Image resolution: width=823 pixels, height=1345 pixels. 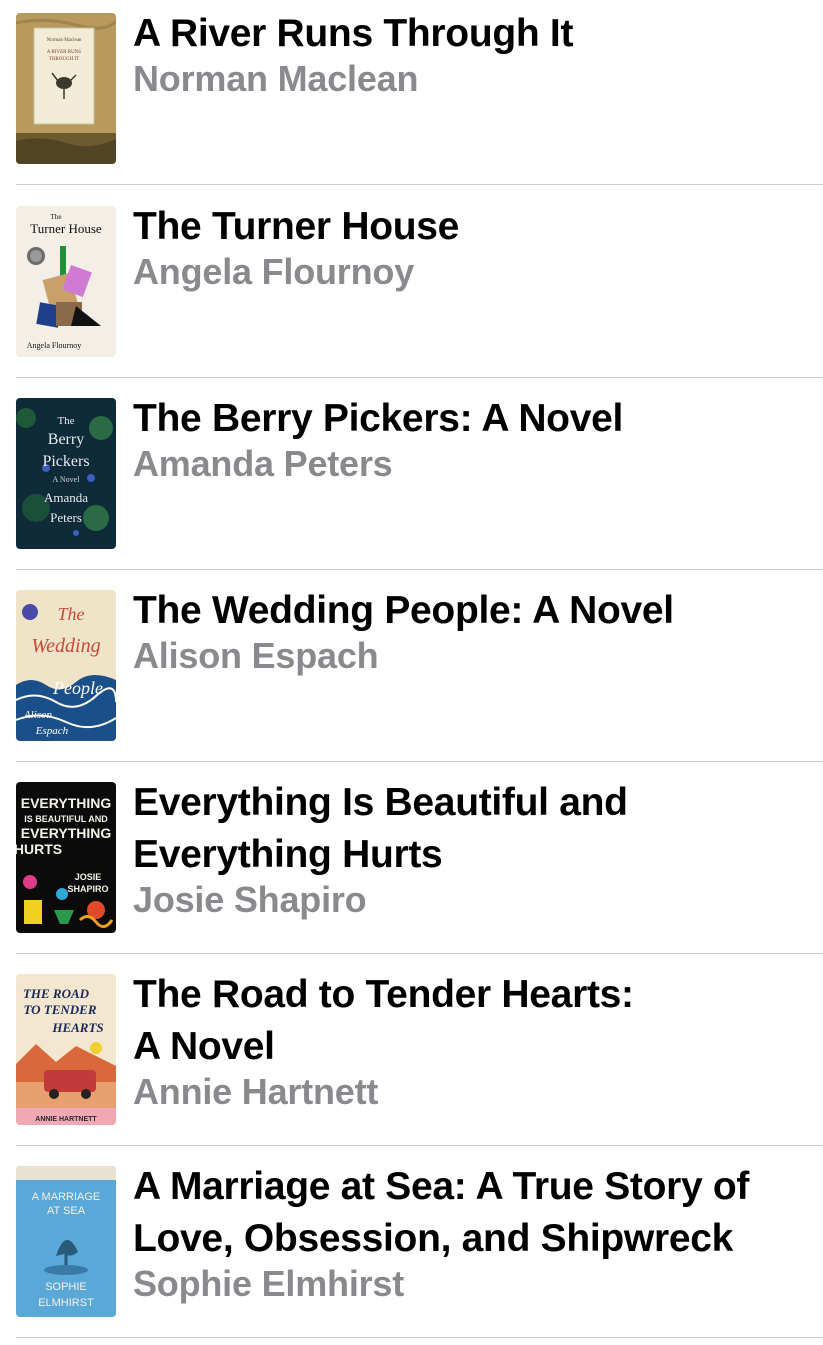 What do you see at coordinates (87, 889) in the screenshot?
I see `svg-text: SHAPIRO` at bounding box center [87, 889].